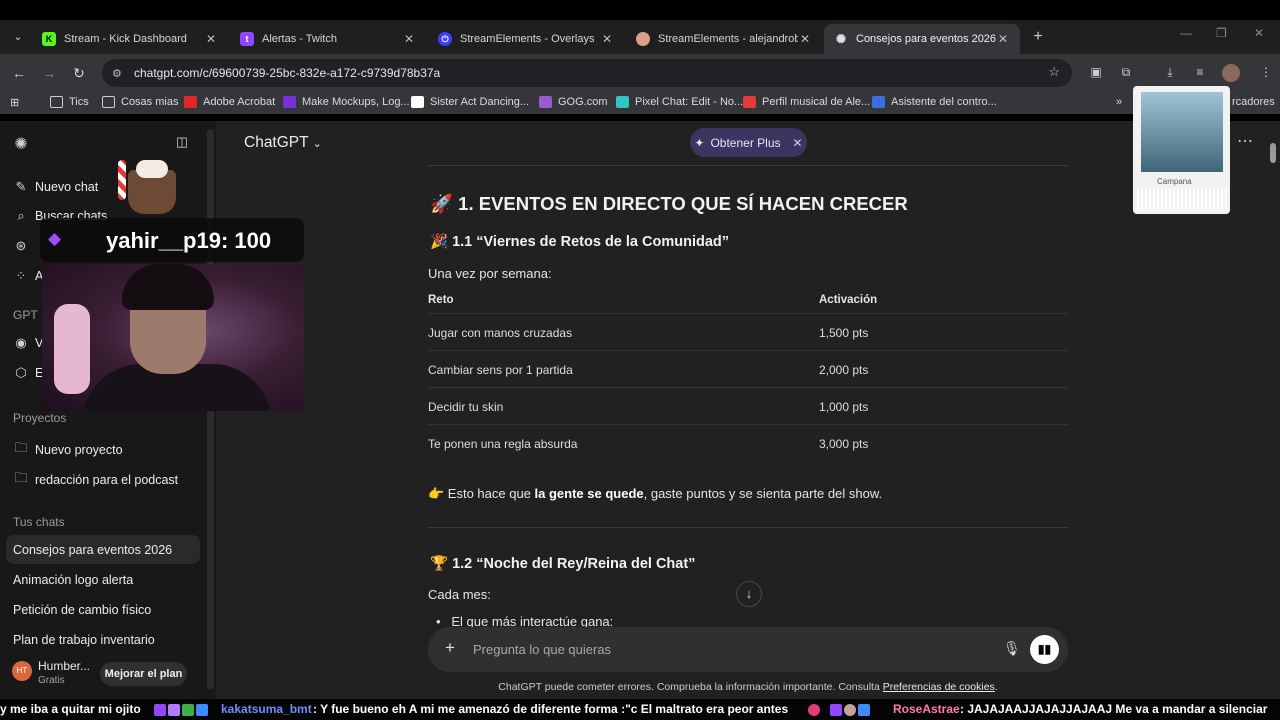  Describe the element at coordinates (542, 649) in the screenshot. I see `prompt-input: Pregunta lo que quieras` at that location.